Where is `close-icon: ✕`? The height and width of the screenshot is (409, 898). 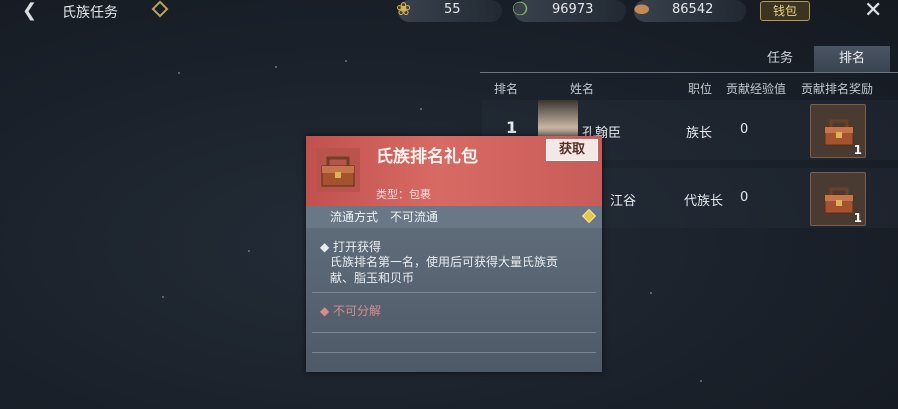
close-icon: ✕ is located at coordinates (873, 11).